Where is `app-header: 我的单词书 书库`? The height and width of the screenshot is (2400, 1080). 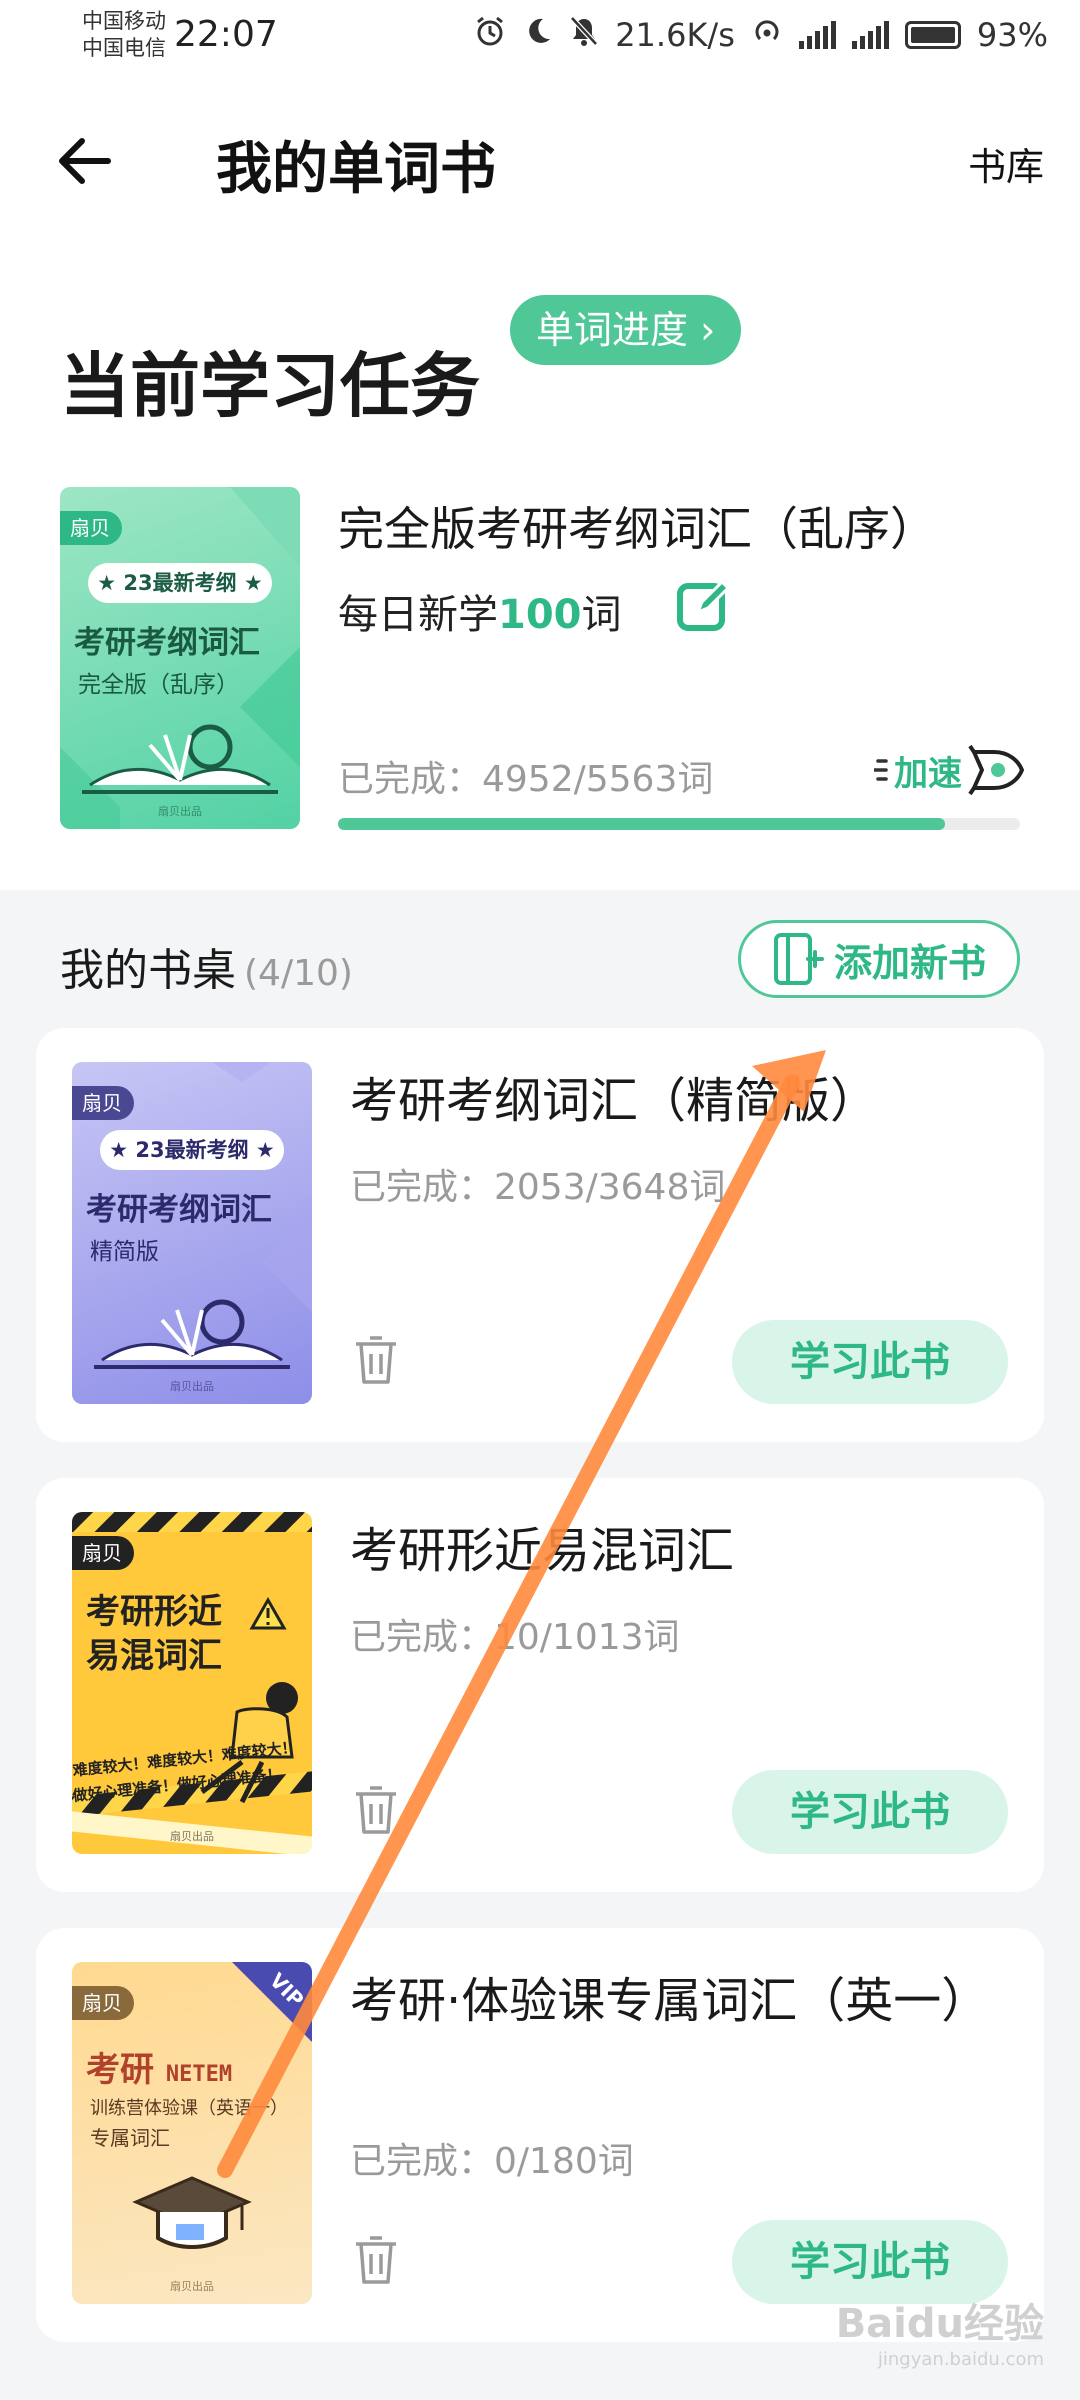 app-header: 我的单词书 书库 is located at coordinates (540, 160).